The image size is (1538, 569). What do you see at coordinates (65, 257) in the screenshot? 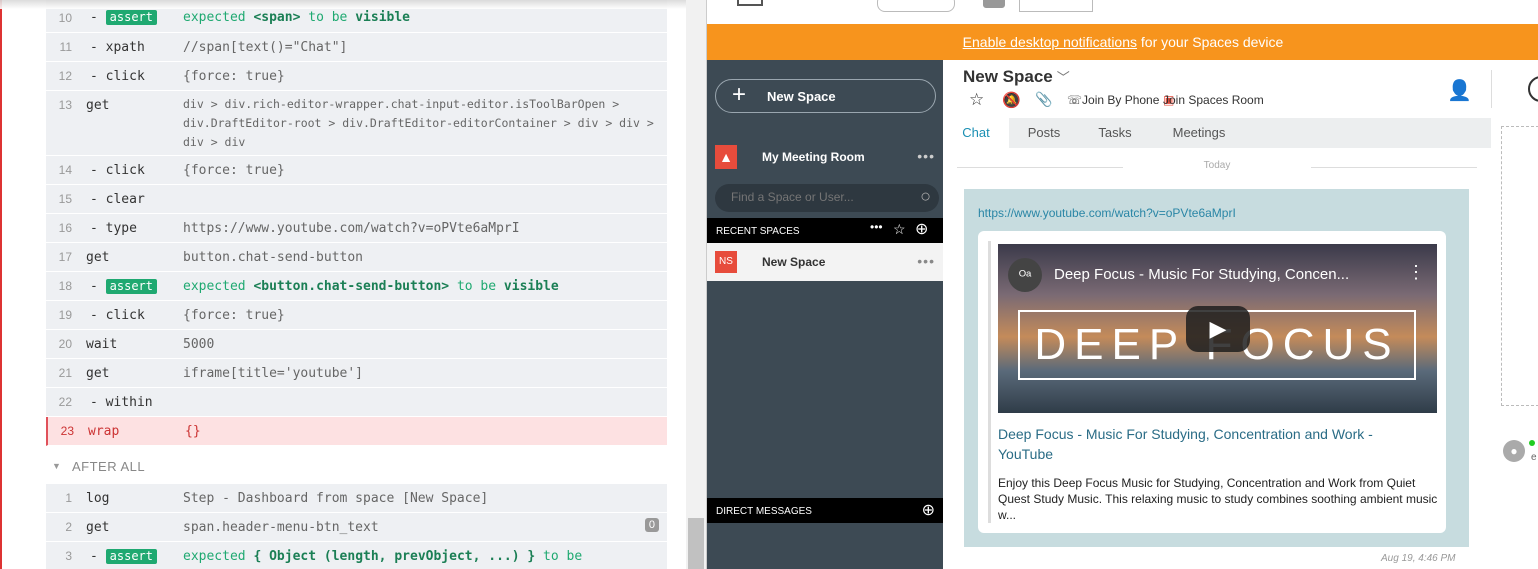
I see `command-number: 17` at bounding box center [65, 257].